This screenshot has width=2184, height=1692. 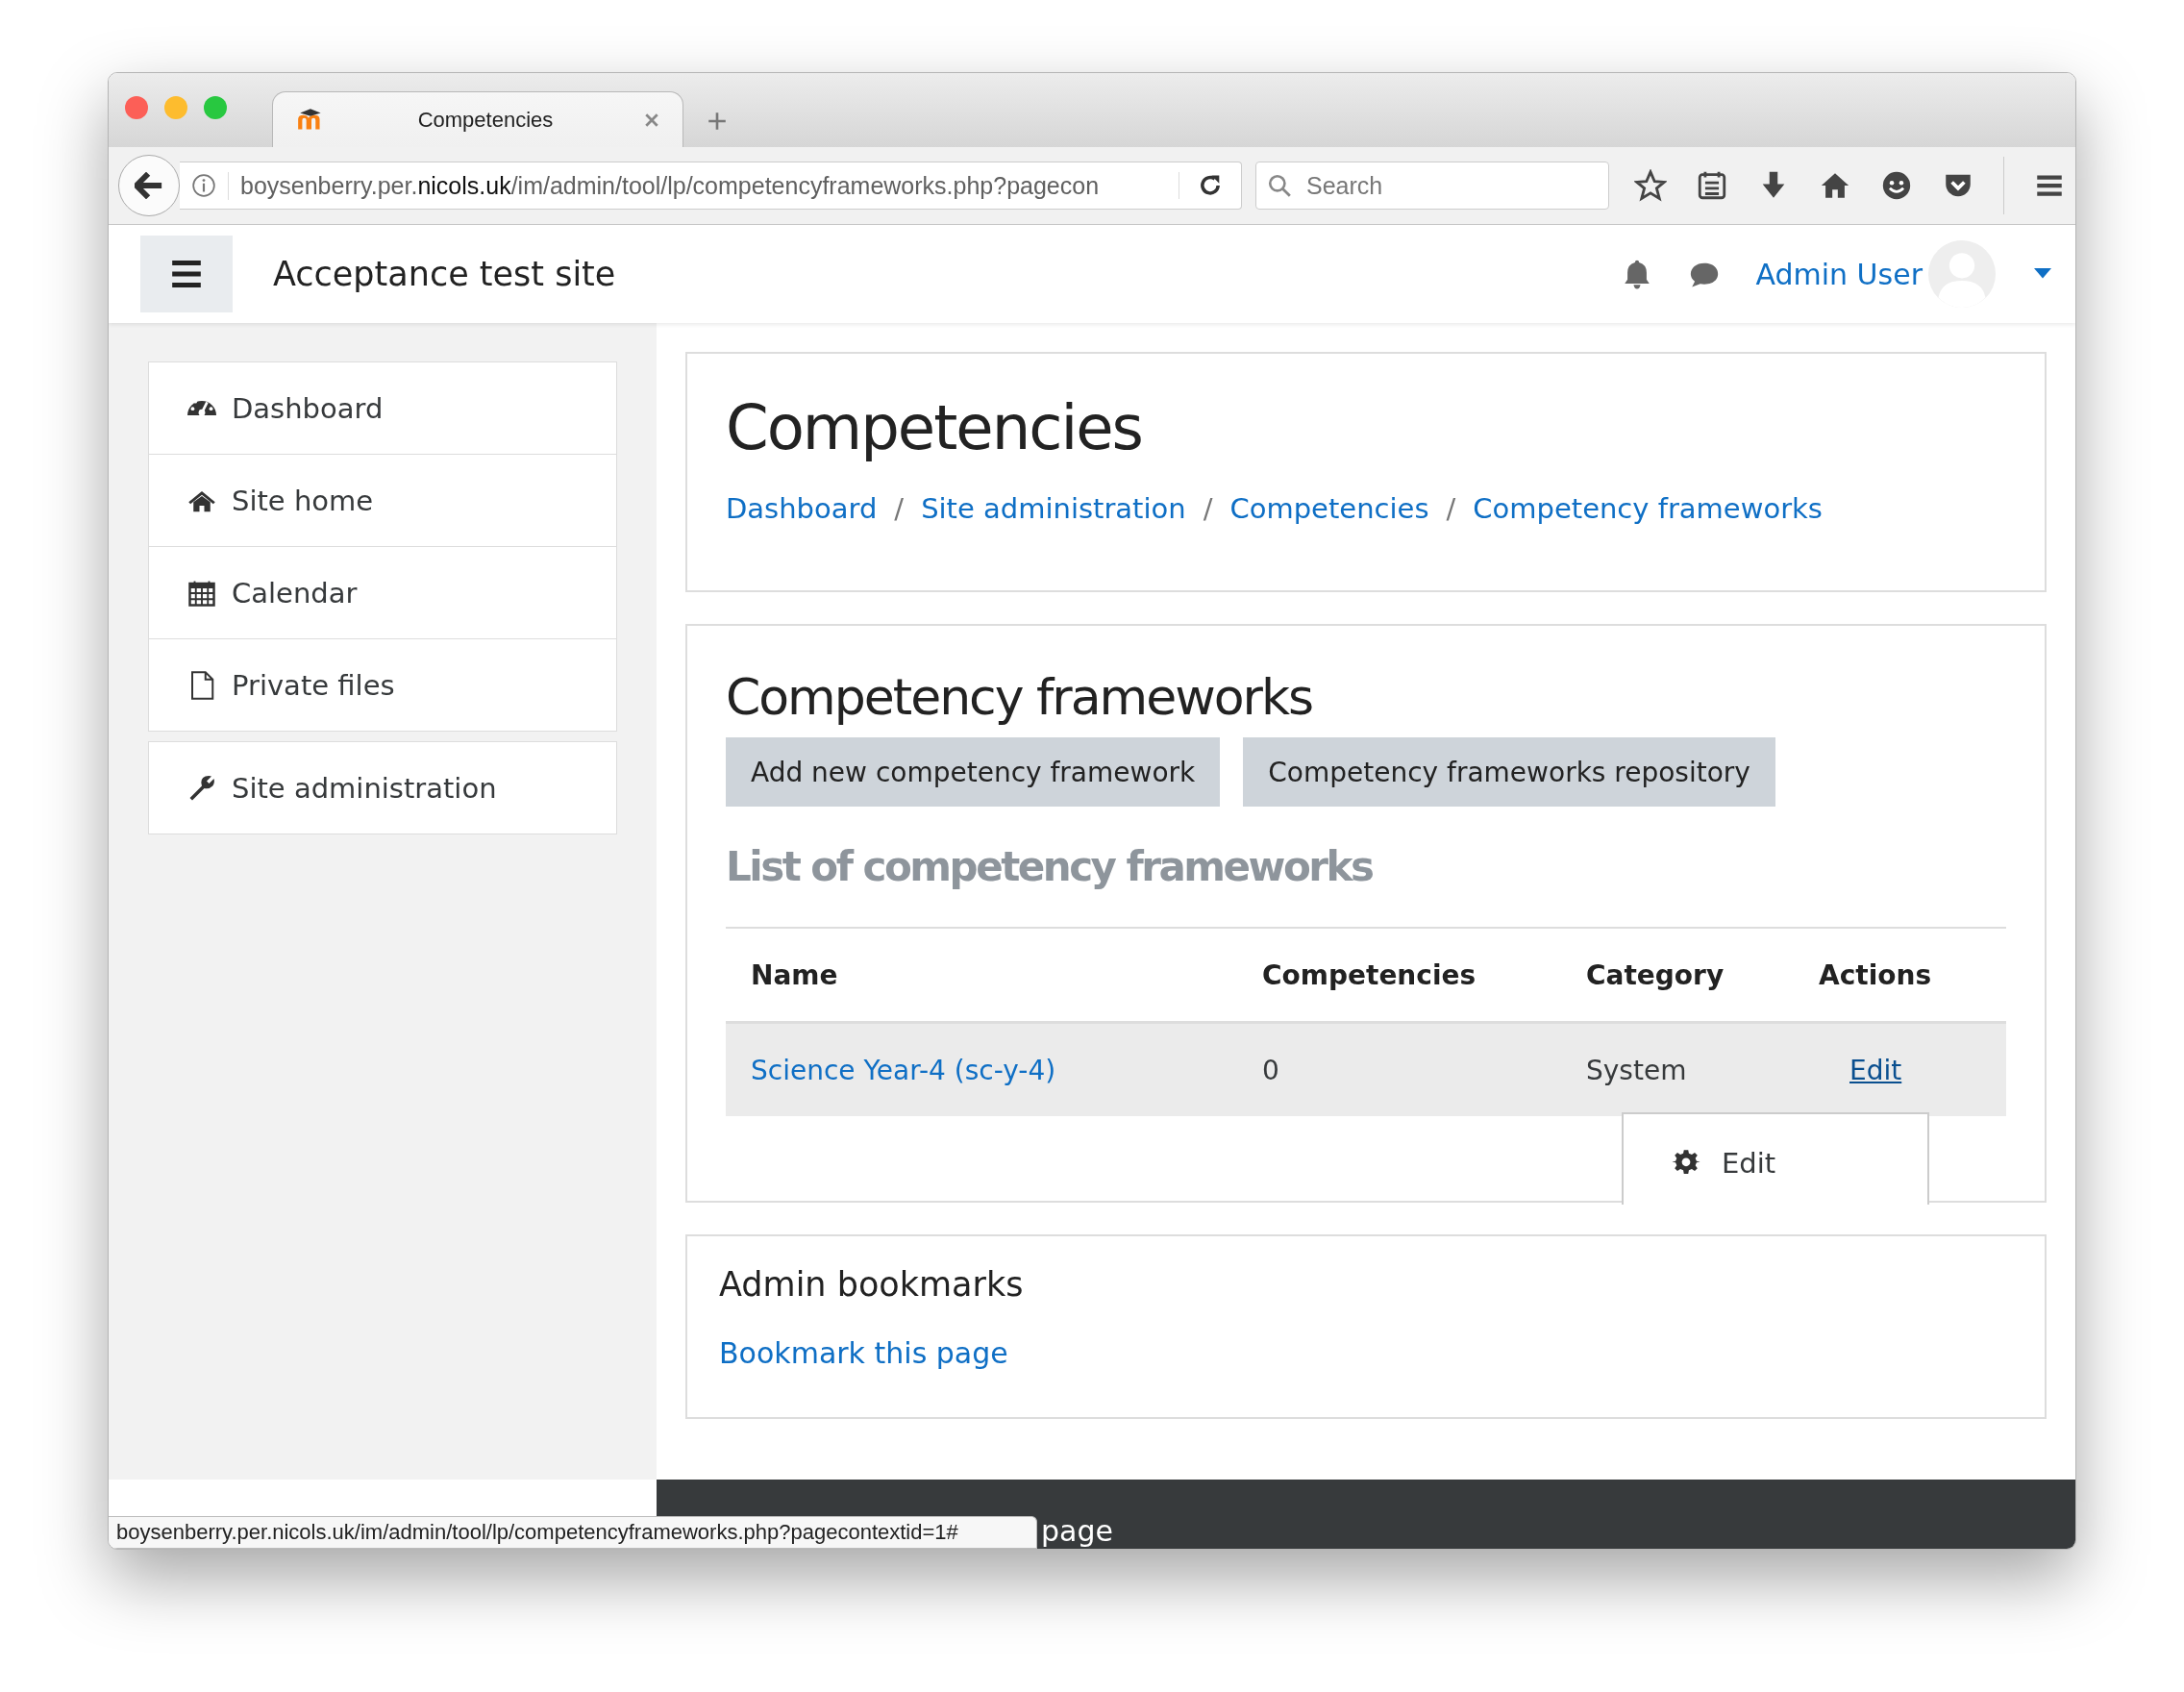 What do you see at coordinates (383, 788) in the screenshot?
I see `sidebar-item: Site administration` at bounding box center [383, 788].